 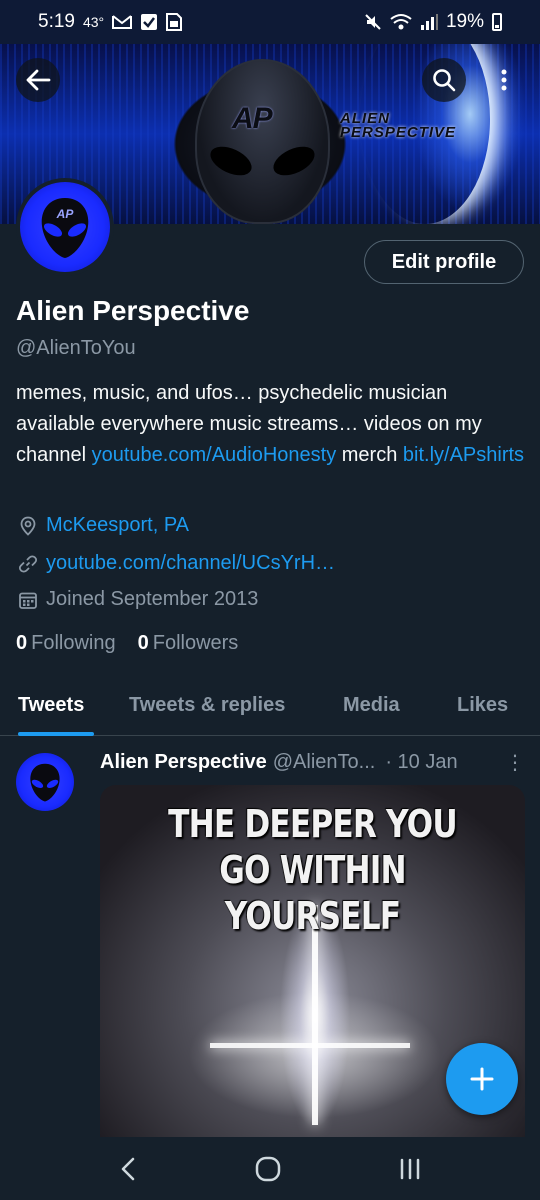 What do you see at coordinates (369, 455) in the screenshot?
I see `bio-text-2: merch` at bounding box center [369, 455].